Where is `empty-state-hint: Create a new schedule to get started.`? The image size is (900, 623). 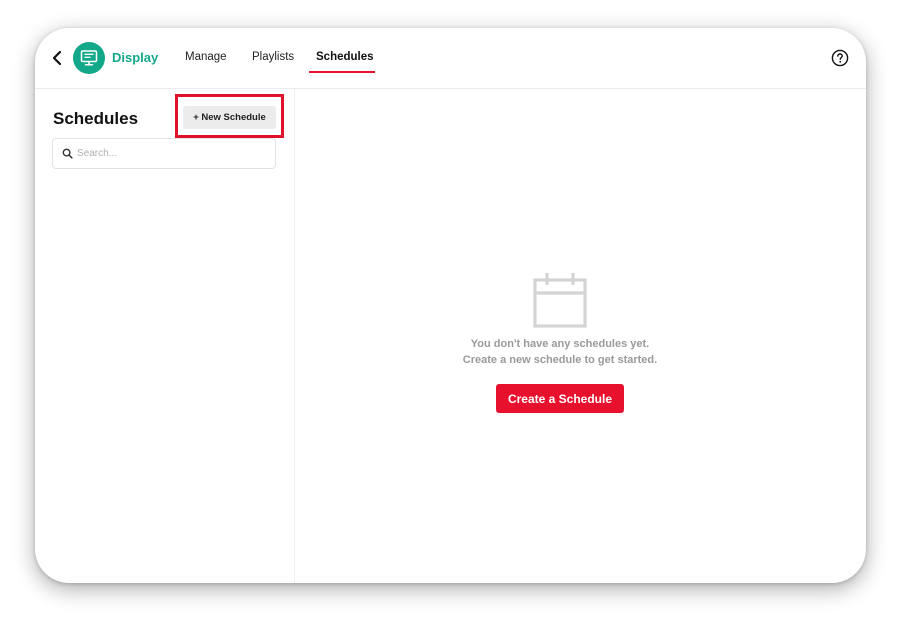 empty-state-hint: Create a new schedule to get started. is located at coordinates (560, 360).